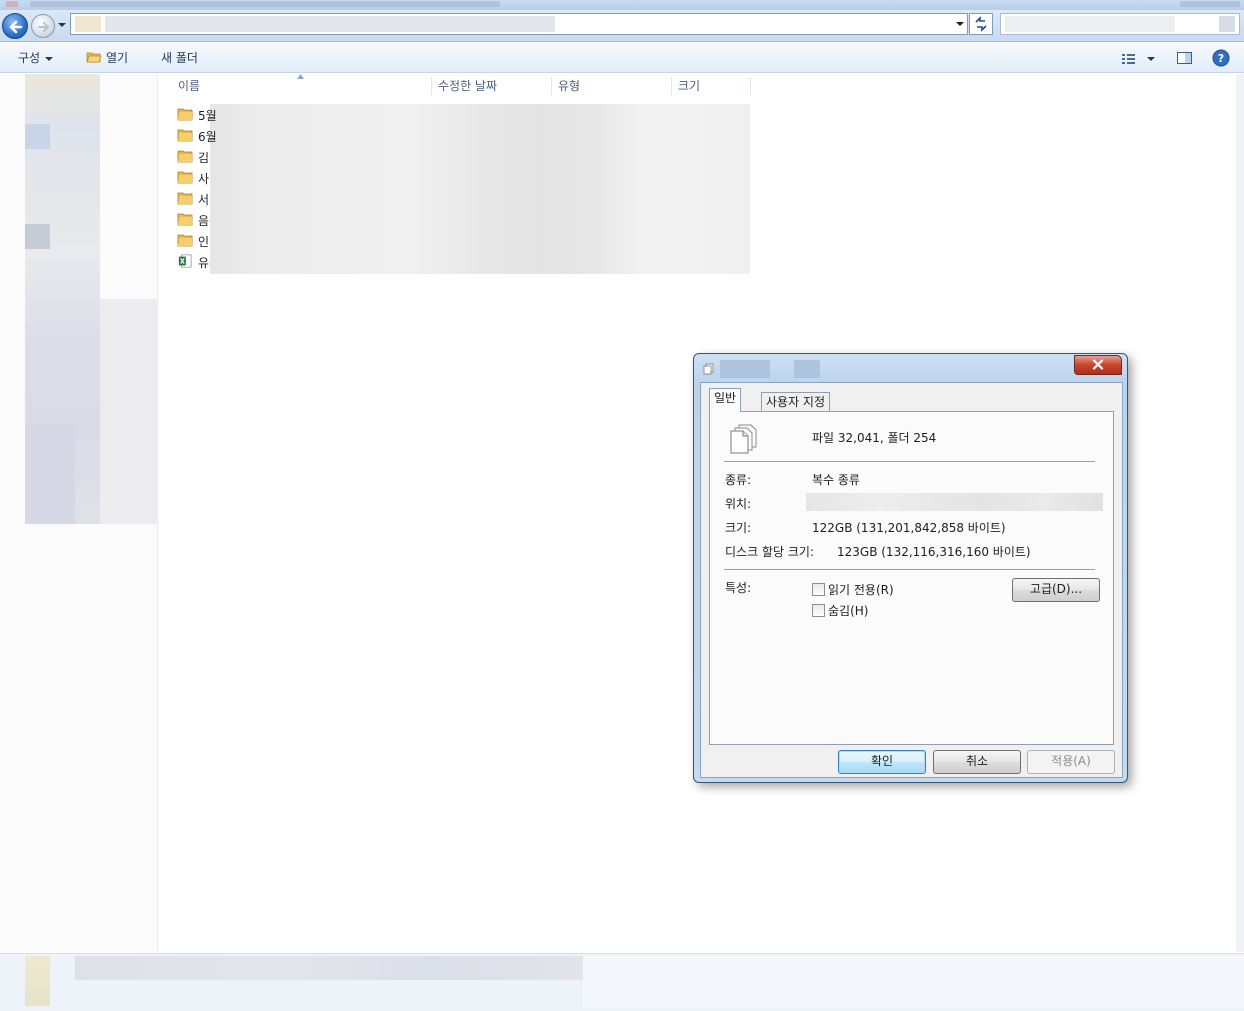 This screenshot has width=1244, height=1011. I want to click on navigation-pane, so click(79, 513).